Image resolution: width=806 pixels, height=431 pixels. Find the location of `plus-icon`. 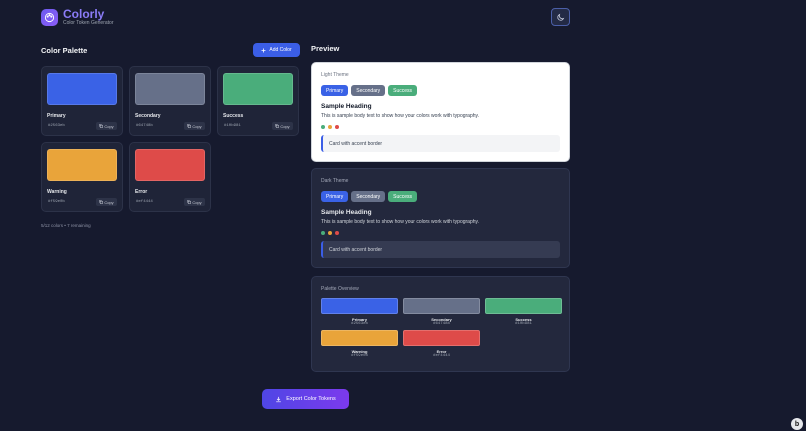

plus-icon is located at coordinates (263, 50).